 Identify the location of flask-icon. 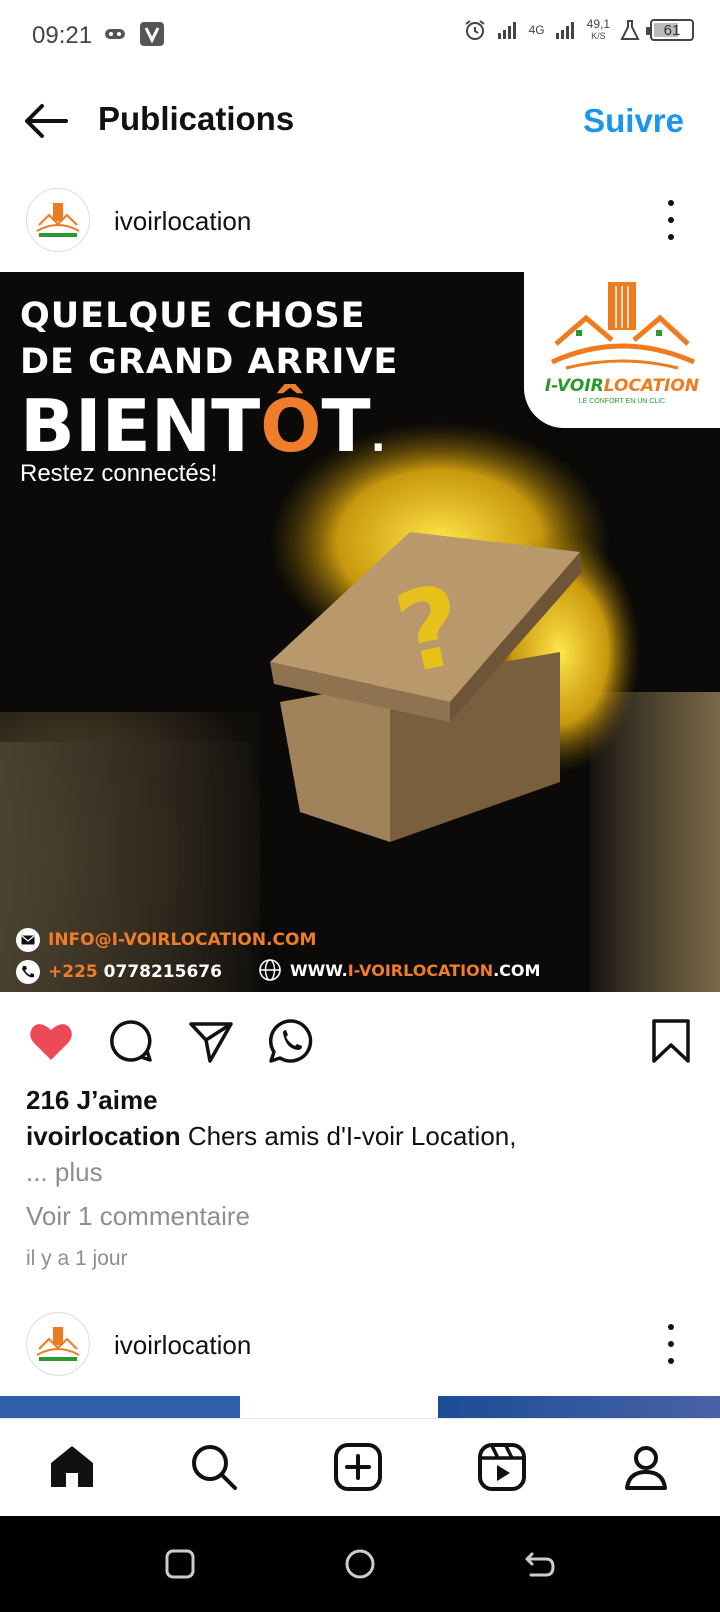
(630, 30).